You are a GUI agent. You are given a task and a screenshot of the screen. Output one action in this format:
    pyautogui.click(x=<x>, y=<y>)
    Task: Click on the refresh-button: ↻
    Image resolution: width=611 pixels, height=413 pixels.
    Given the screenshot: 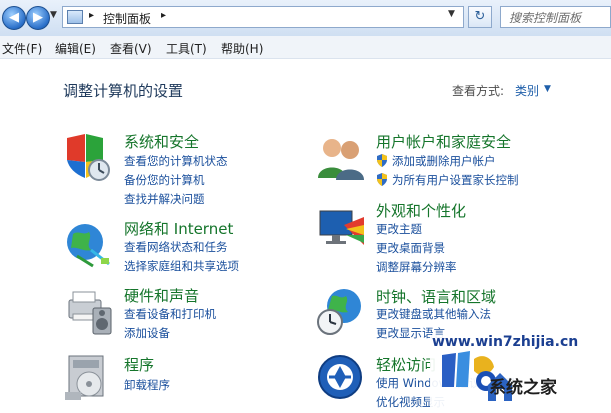 What is the action you would take?
    pyautogui.click(x=480, y=17)
    